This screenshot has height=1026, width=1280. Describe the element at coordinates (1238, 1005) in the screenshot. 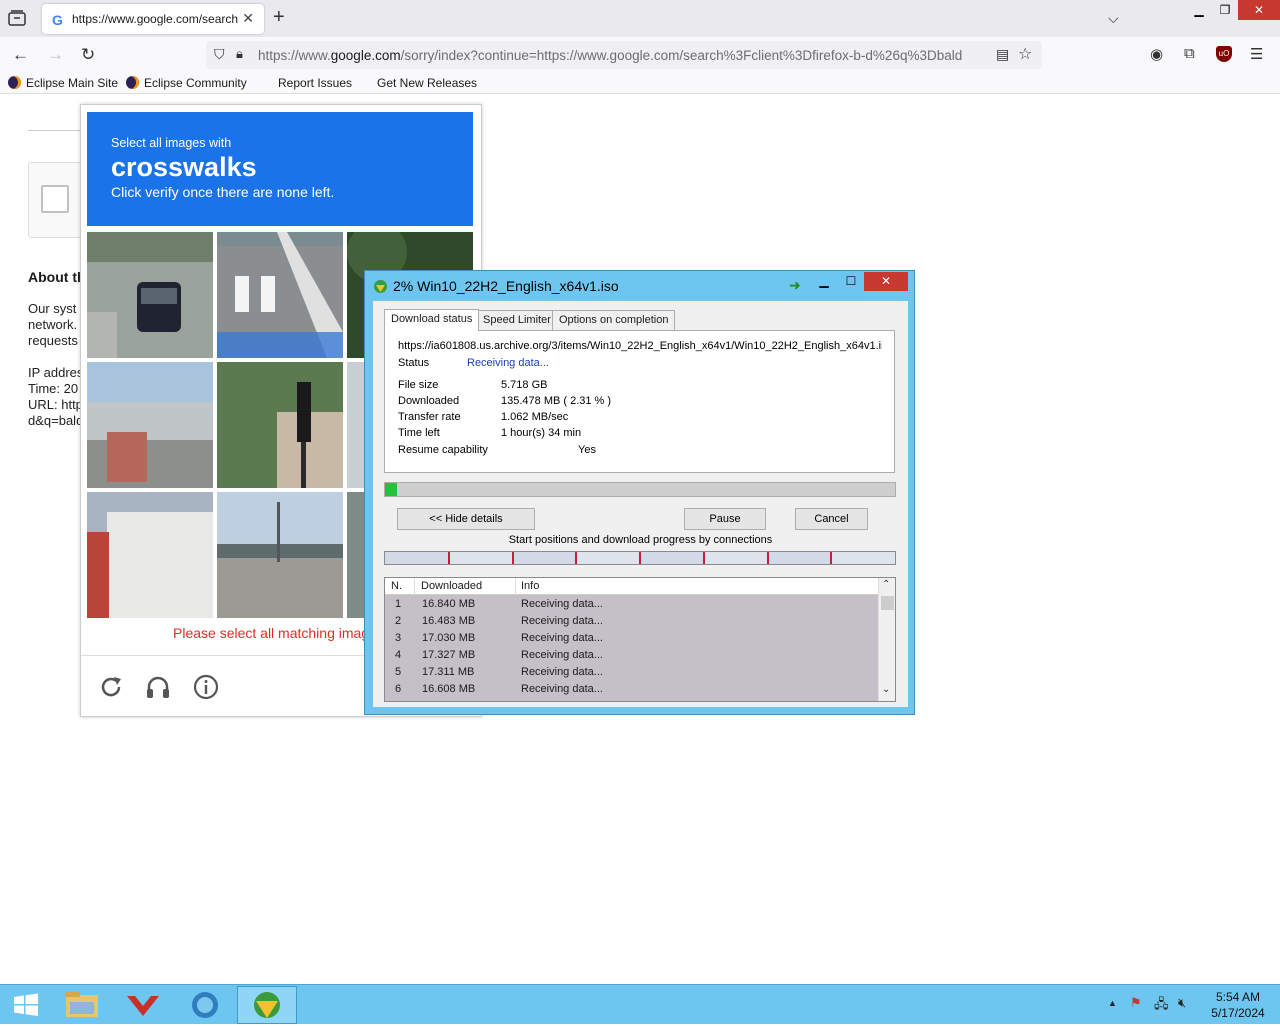

I see `system-clock: 5:54 AM 5/17/2024` at that location.